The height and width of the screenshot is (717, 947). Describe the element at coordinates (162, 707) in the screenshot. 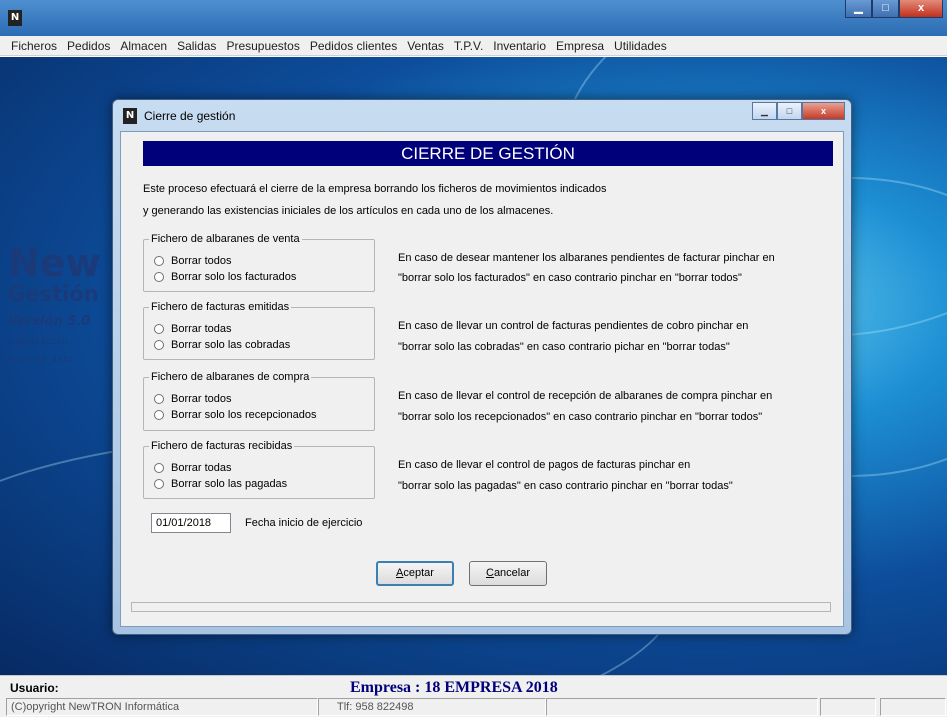

I see `status-copyright: (C)opyright NewTRON Informática` at that location.